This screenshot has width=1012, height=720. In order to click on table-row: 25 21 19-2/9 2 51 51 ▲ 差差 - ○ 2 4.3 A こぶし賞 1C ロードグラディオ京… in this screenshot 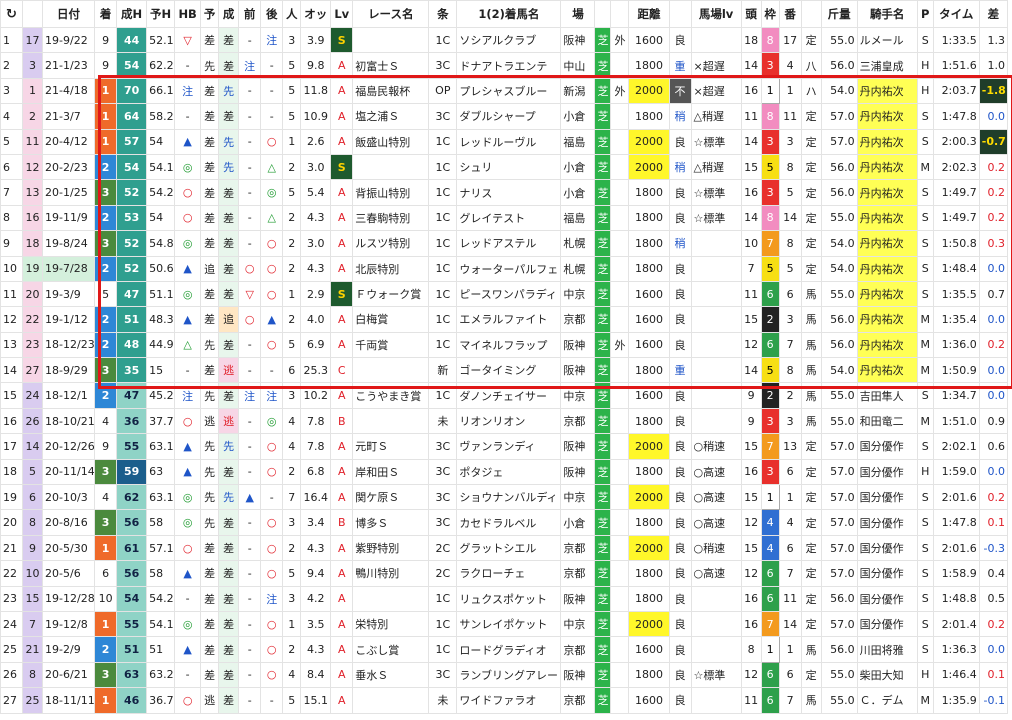, I will do `click(504, 649)`.